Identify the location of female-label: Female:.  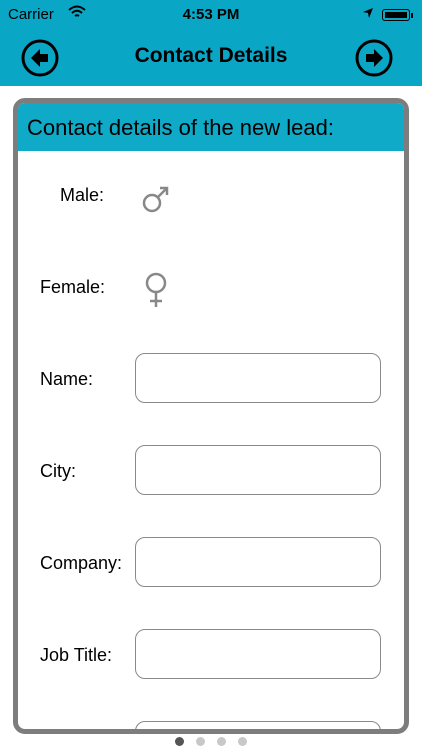
(73, 287).